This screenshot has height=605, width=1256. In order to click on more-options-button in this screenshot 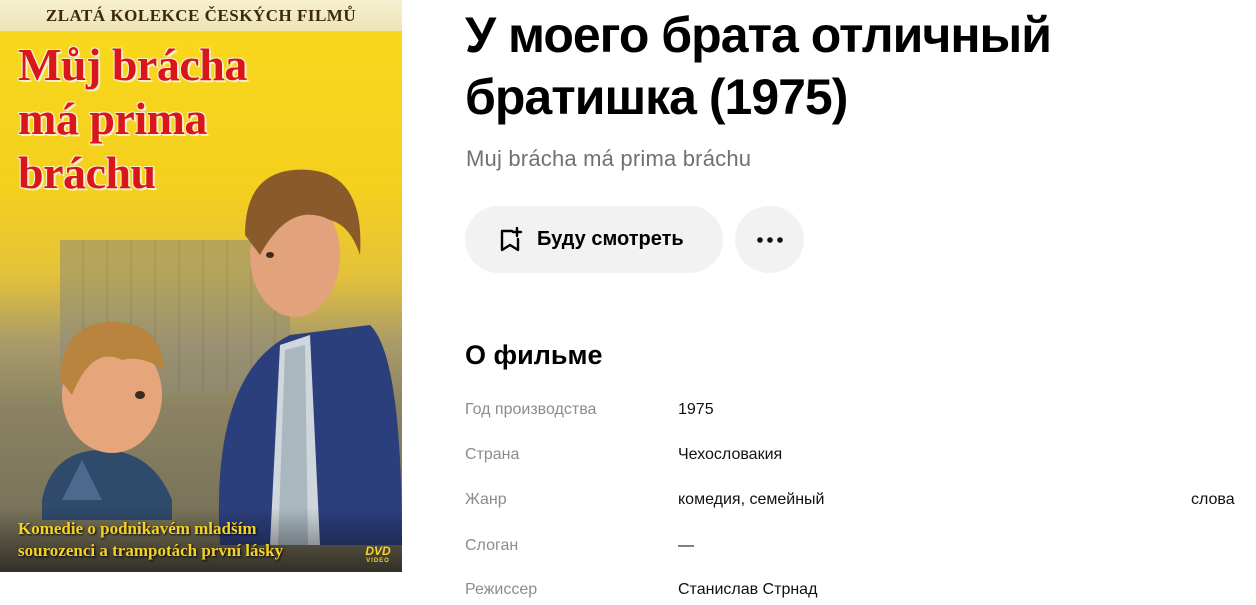, I will do `click(769, 239)`.